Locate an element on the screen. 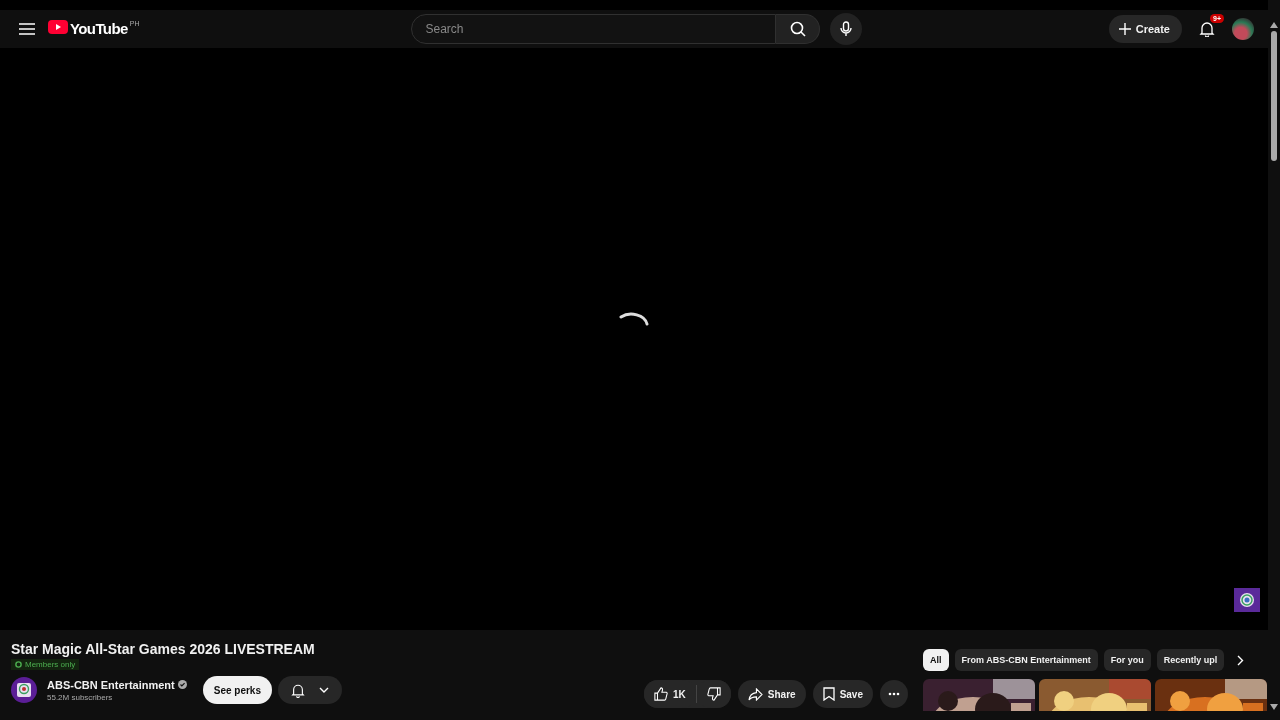 Image resolution: width=1280 pixels, height=720 pixels. filter-chip: From ABS-CBN Entertainment is located at coordinates (1026, 660).